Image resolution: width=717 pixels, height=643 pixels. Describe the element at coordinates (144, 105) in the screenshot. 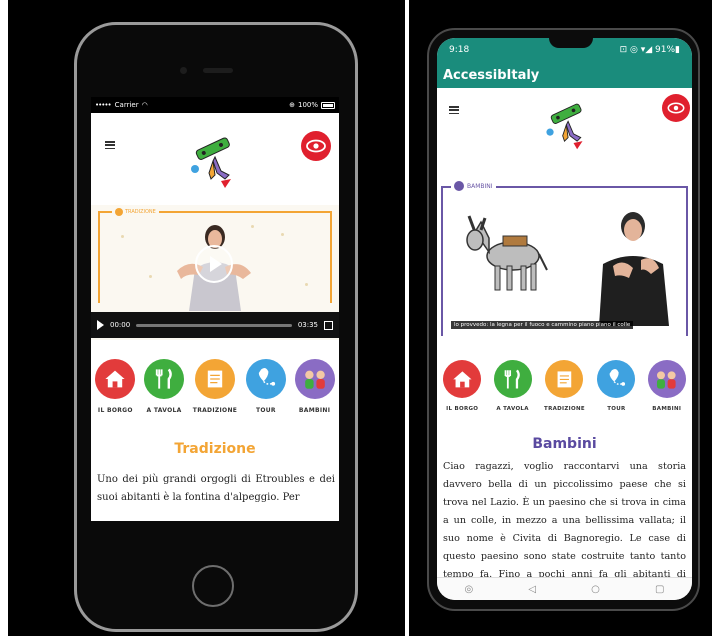

I see `wifi-icon: ◠` at that location.